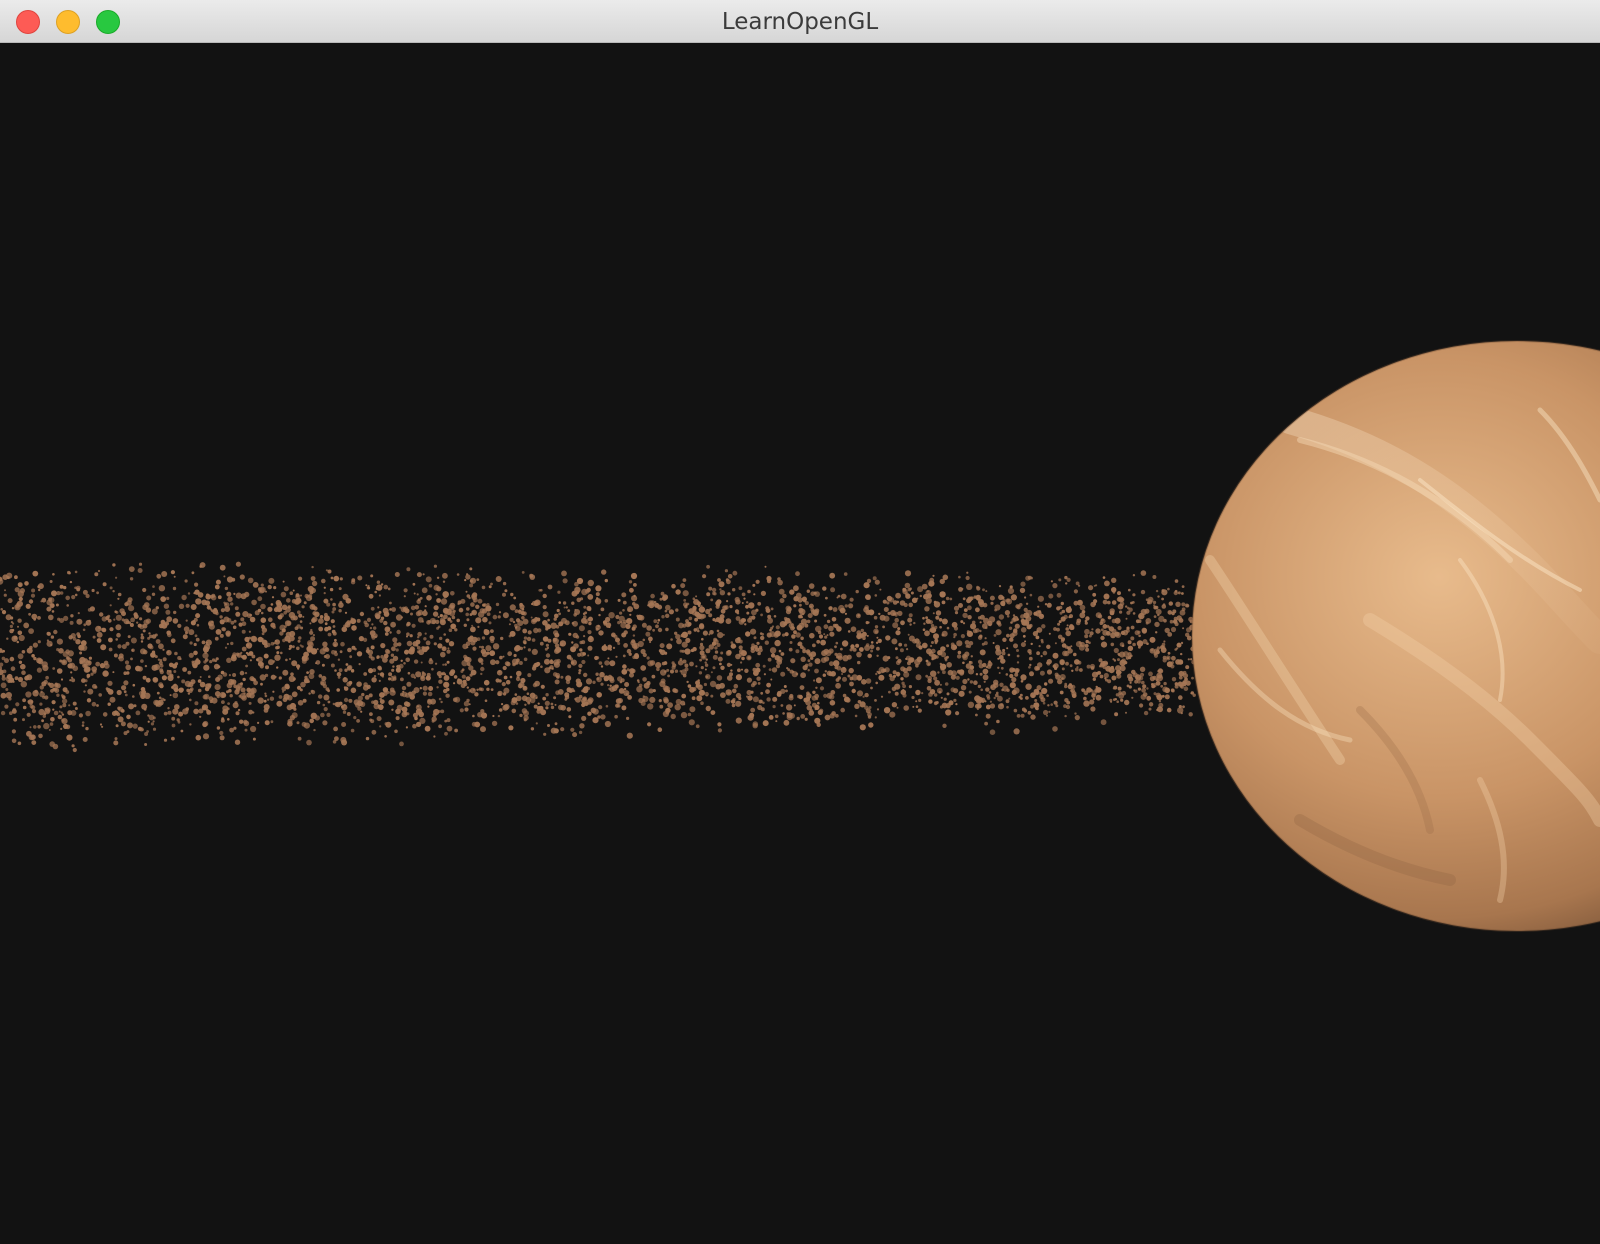 The height and width of the screenshot is (1244, 1600). I want to click on minimize-button, so click(68, 22).